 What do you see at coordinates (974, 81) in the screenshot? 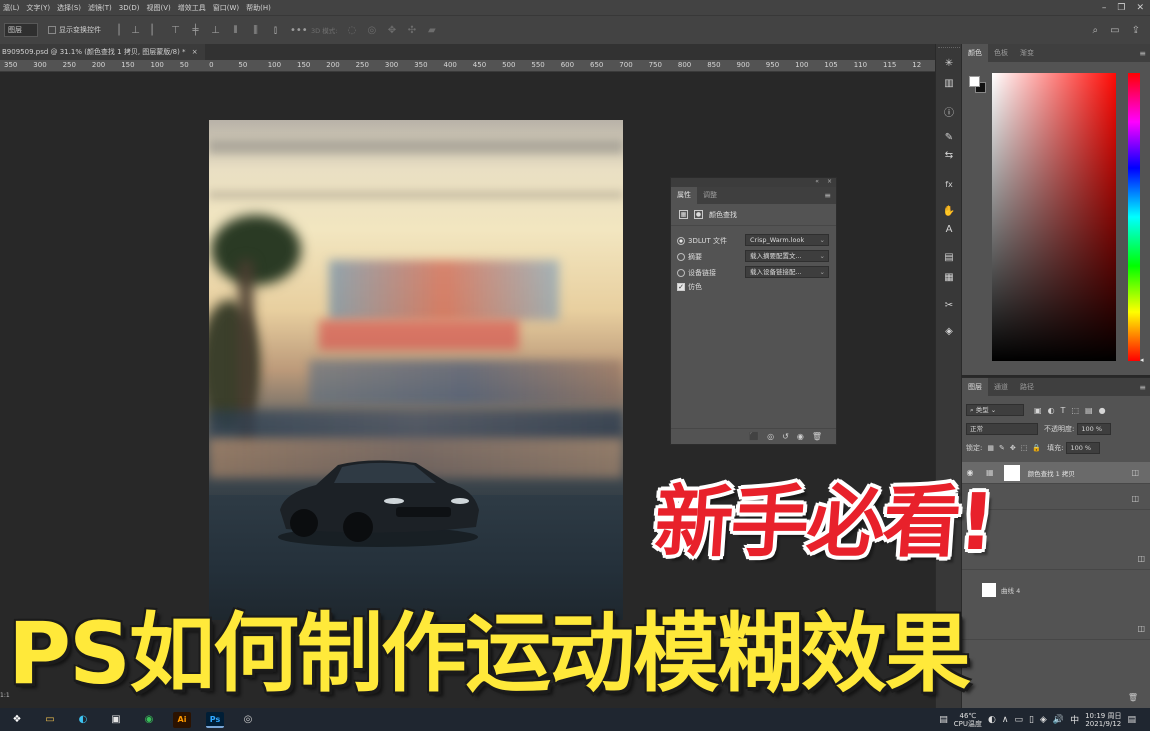
I see `foreground-color-swatch` at bounding box center [974, 81].